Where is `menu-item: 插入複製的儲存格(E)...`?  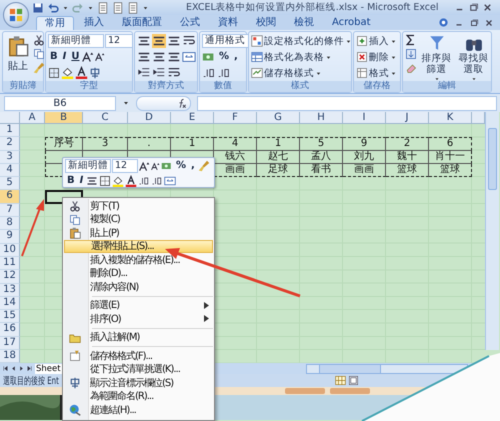
menu-item: 插入複製的儲存格(E)... is located at coordinates (138, 259).